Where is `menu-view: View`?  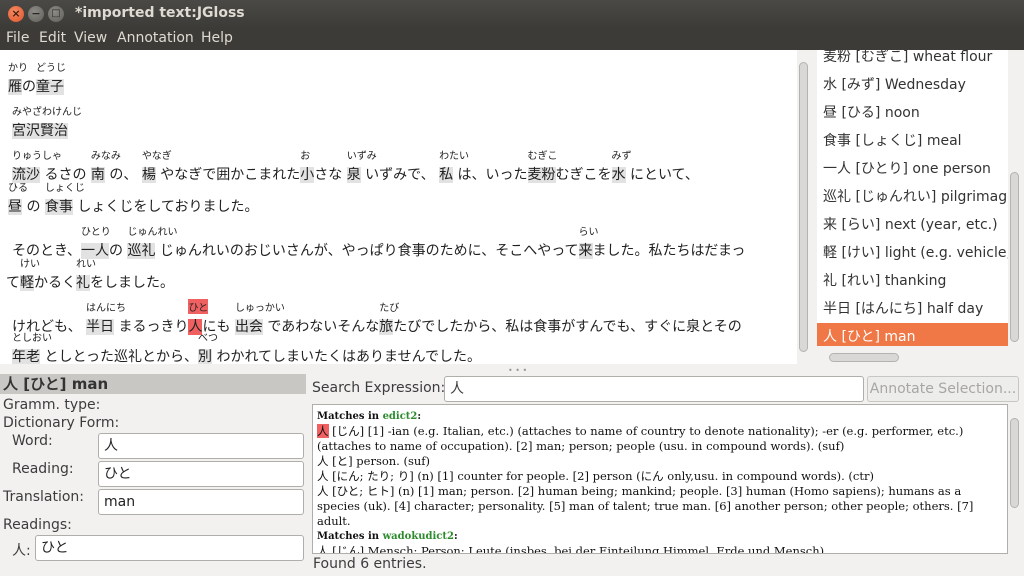 menu-view: View is located at coordinates (90, 38).